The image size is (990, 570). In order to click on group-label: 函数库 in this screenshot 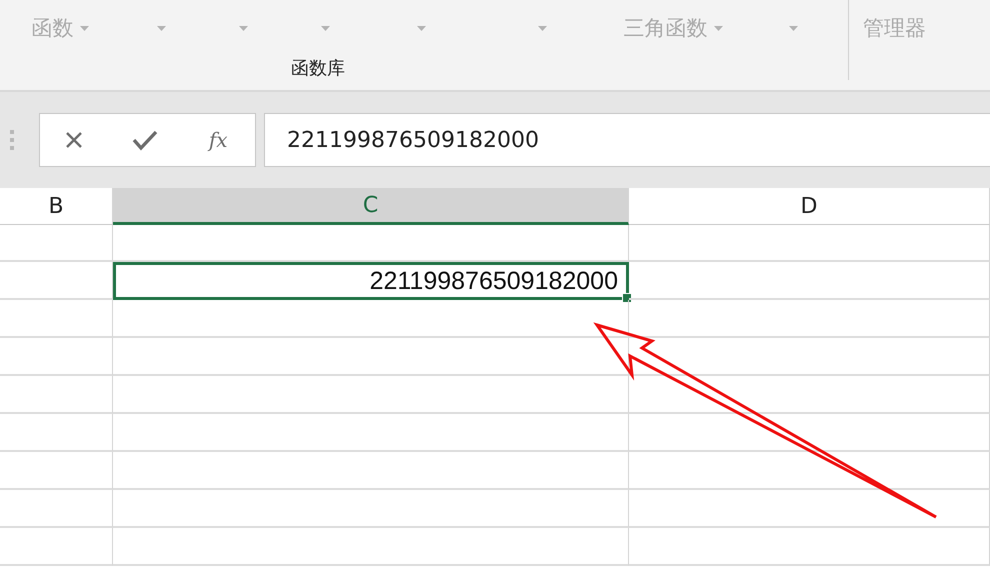, I will do `click(318, 68)`.